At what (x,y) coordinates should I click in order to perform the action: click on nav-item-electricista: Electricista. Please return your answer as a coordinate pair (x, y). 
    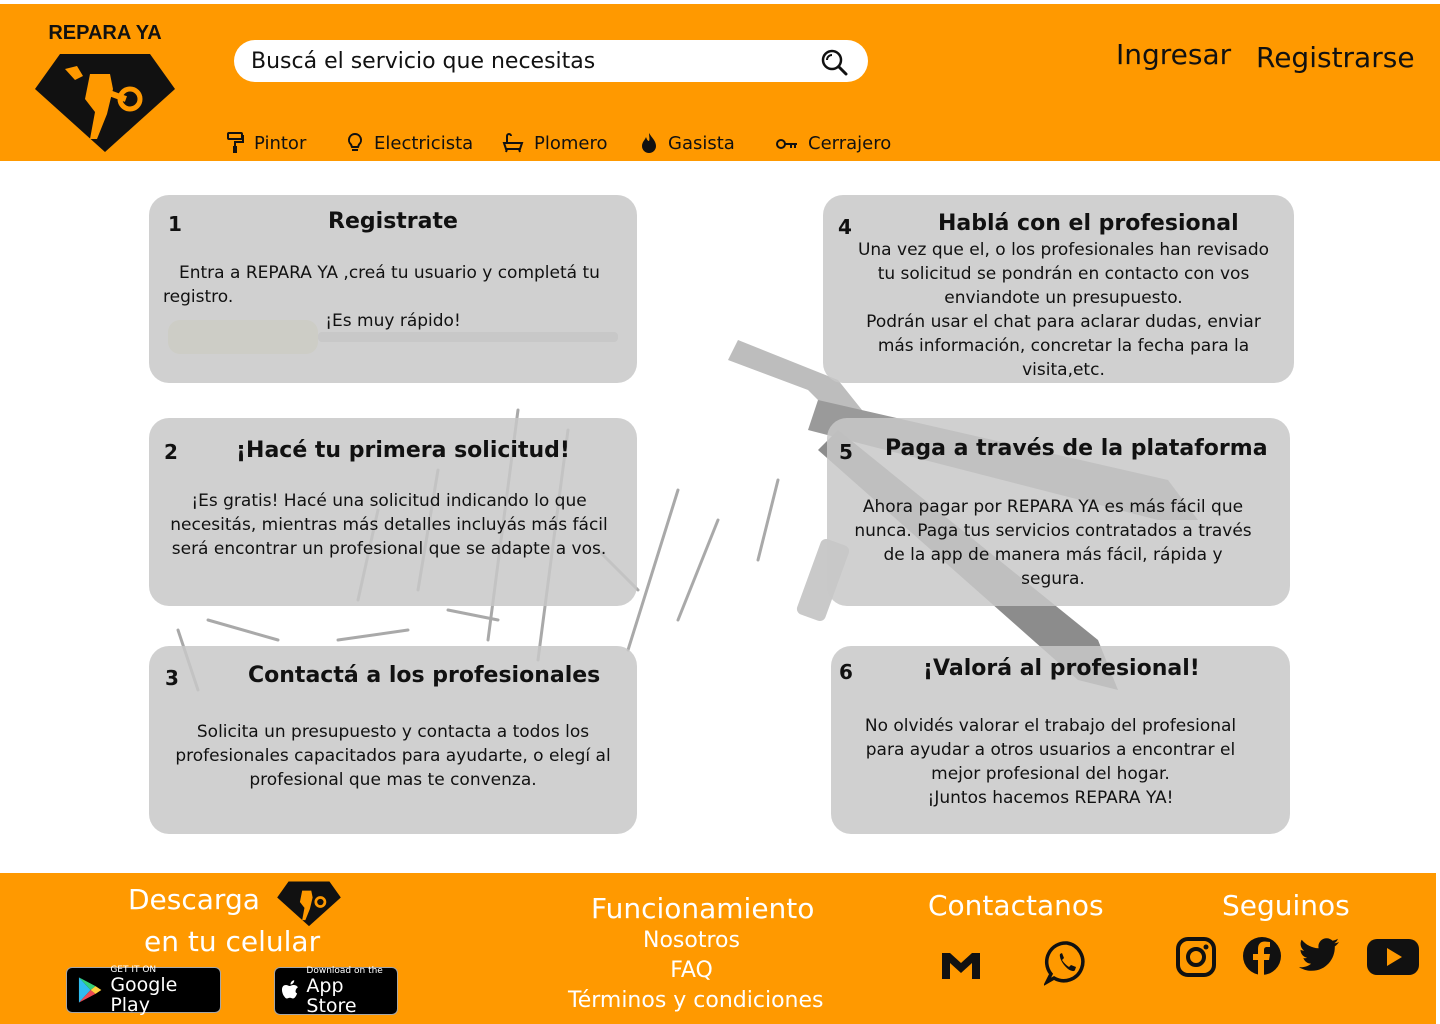
    Looking at the image, I should click on (409, 143).